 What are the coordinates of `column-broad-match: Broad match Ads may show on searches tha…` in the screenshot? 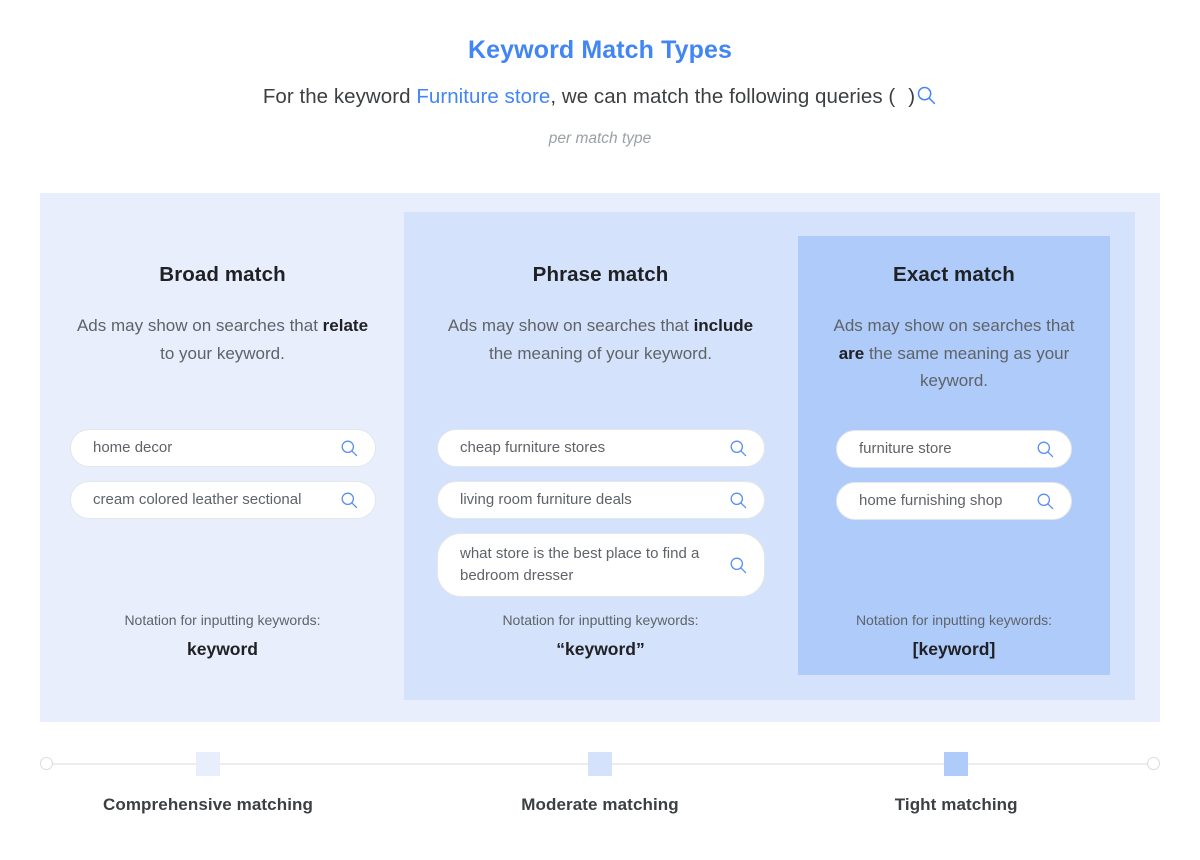 It's located at (222, 314).